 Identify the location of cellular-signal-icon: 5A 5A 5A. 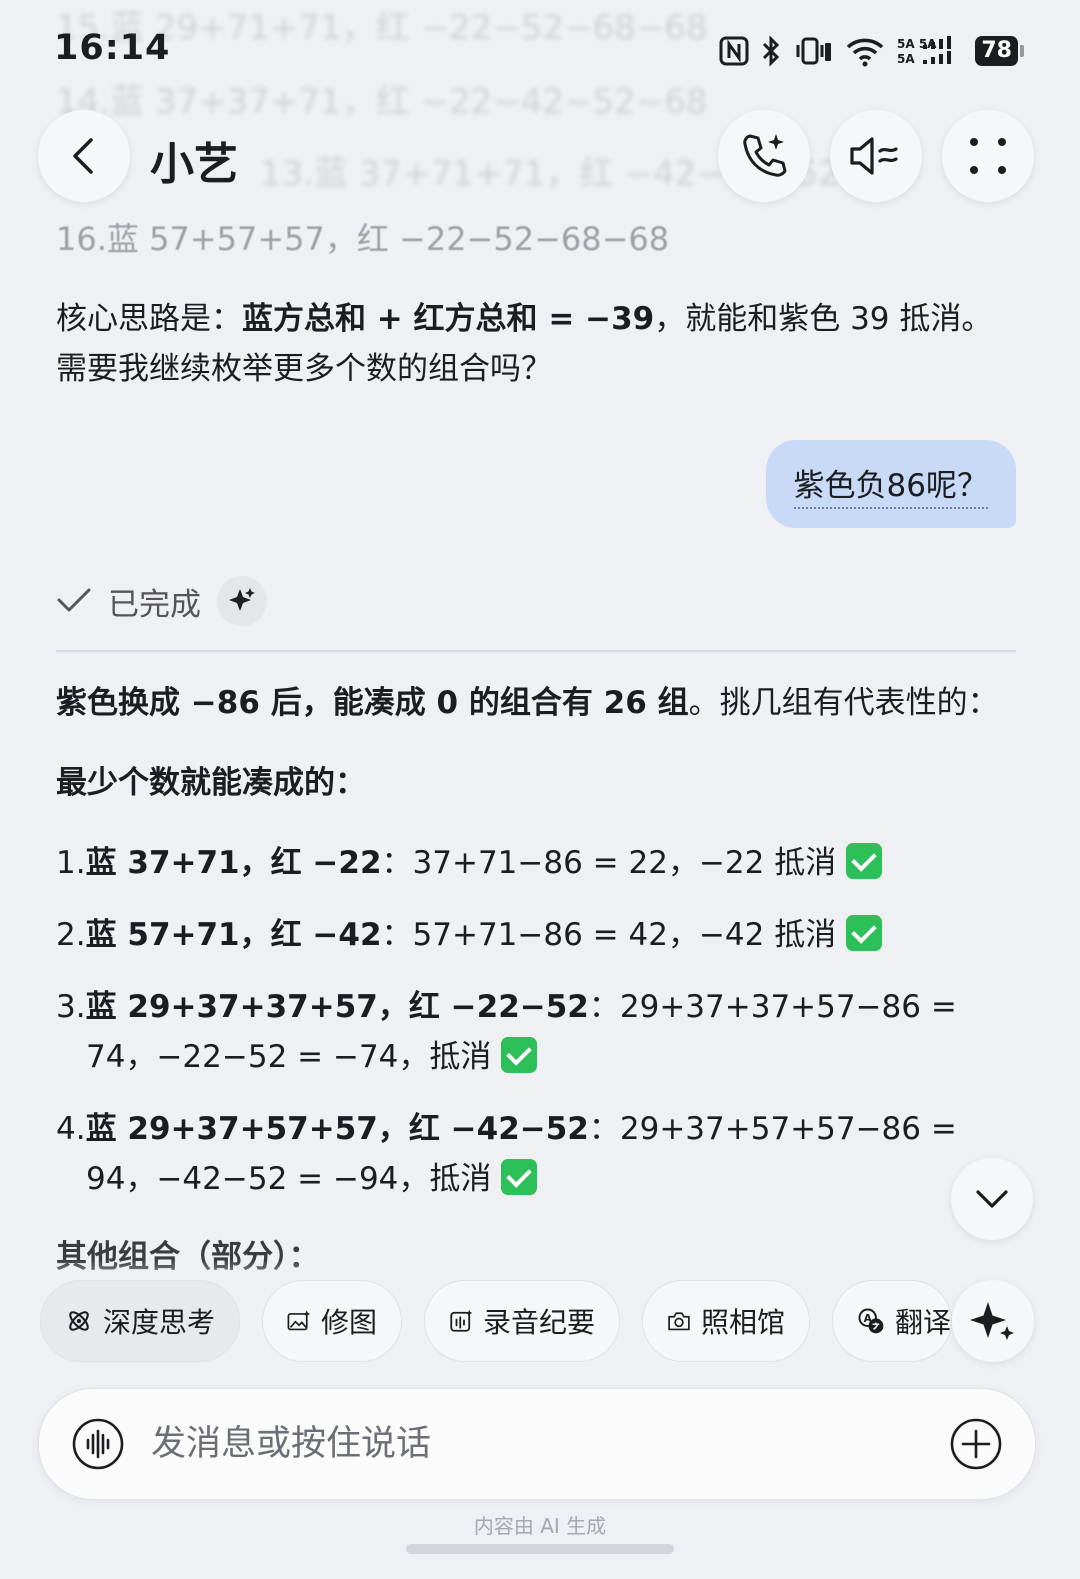
(924, 51).